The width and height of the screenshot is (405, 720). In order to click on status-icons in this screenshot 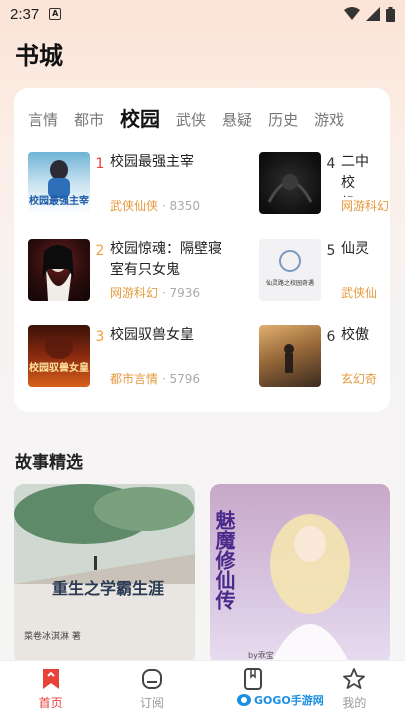, I will do `click(369, 14)`.